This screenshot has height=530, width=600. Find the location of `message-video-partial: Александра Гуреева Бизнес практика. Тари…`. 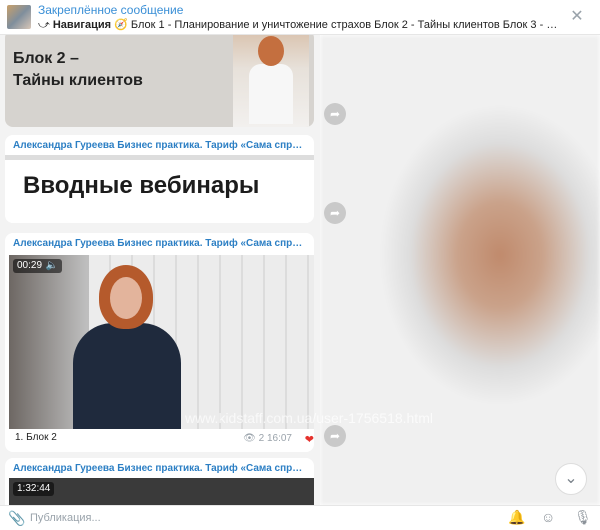

message-video-partial: Александра Гуреева Бизнес практика. Тари… is located at coordinates (159, 481).